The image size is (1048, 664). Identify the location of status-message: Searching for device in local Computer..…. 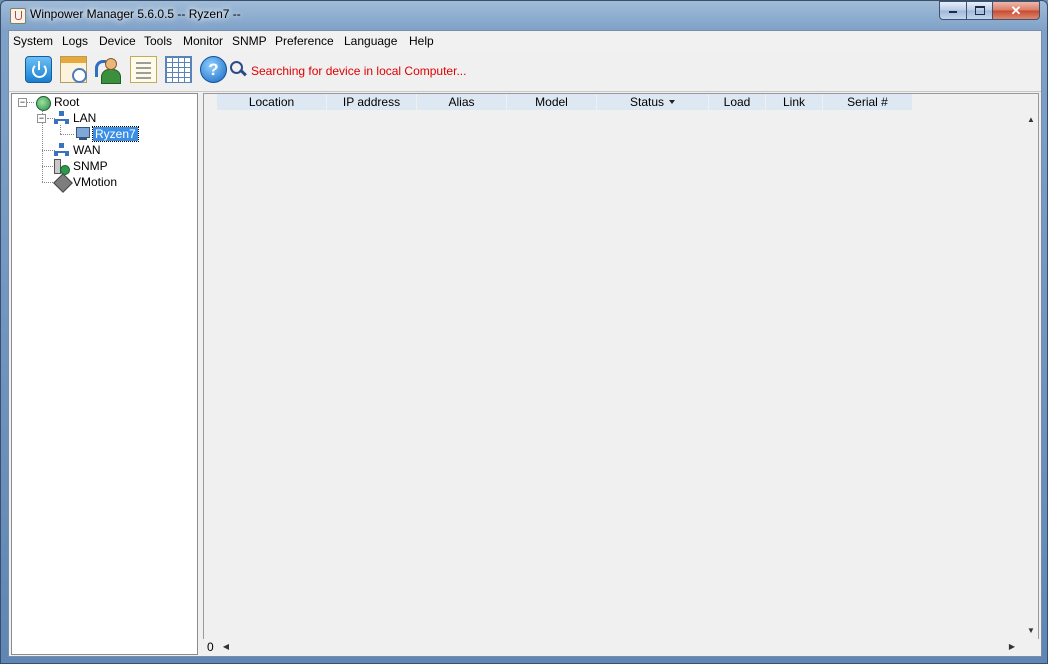
(359, 71).